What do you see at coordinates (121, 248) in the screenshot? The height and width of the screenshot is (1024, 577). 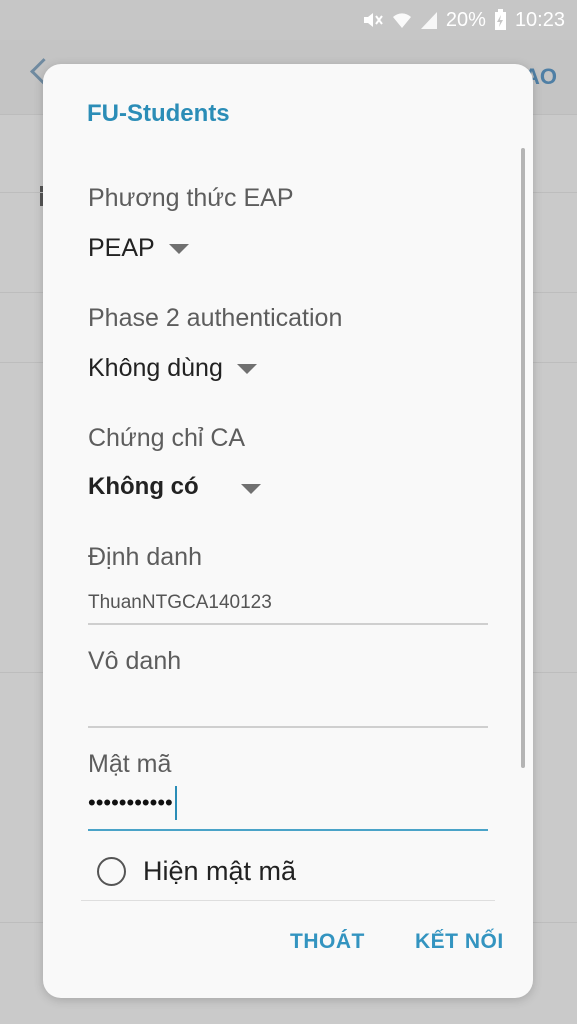 I see `eap-method-value: PEAP` at bounding box center [121, 248].